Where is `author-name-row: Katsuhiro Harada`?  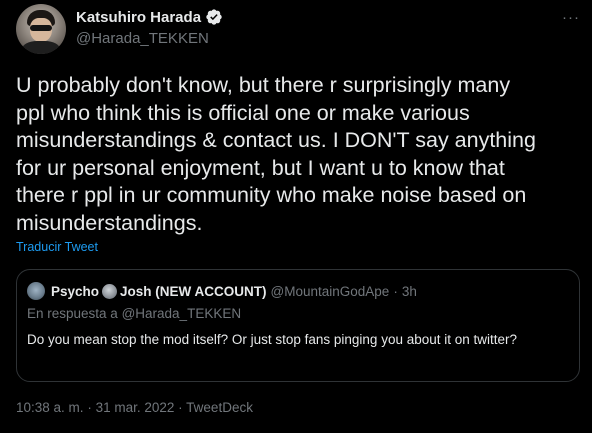
author-name-row: Katsuhiro Harada is located at coordinates (149, 17).